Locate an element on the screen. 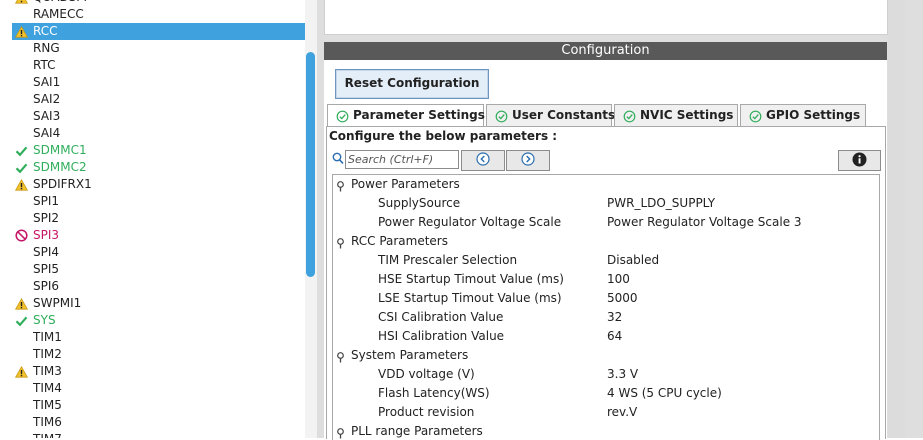 This screenshot has height=440, width=923. peripheral-item-sai2: SAI2 is located at coordinates (158, 99).